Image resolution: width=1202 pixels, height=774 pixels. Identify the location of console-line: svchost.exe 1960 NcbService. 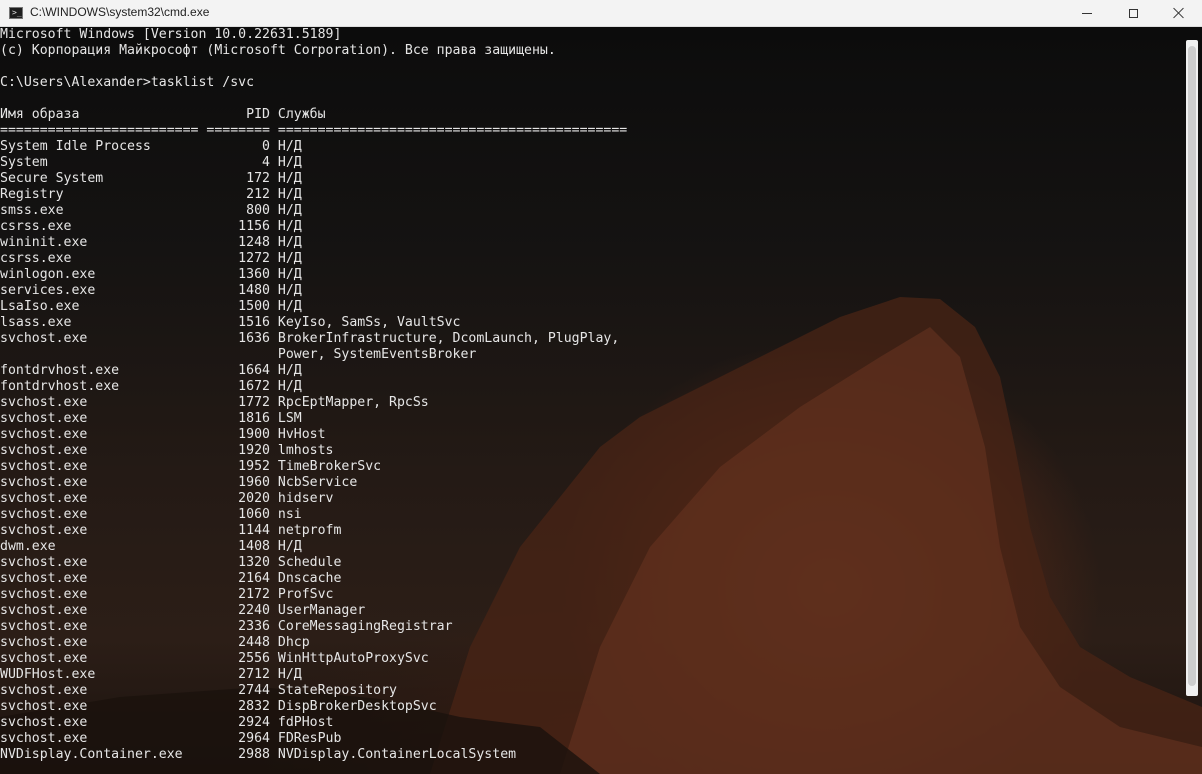
(179, 482).